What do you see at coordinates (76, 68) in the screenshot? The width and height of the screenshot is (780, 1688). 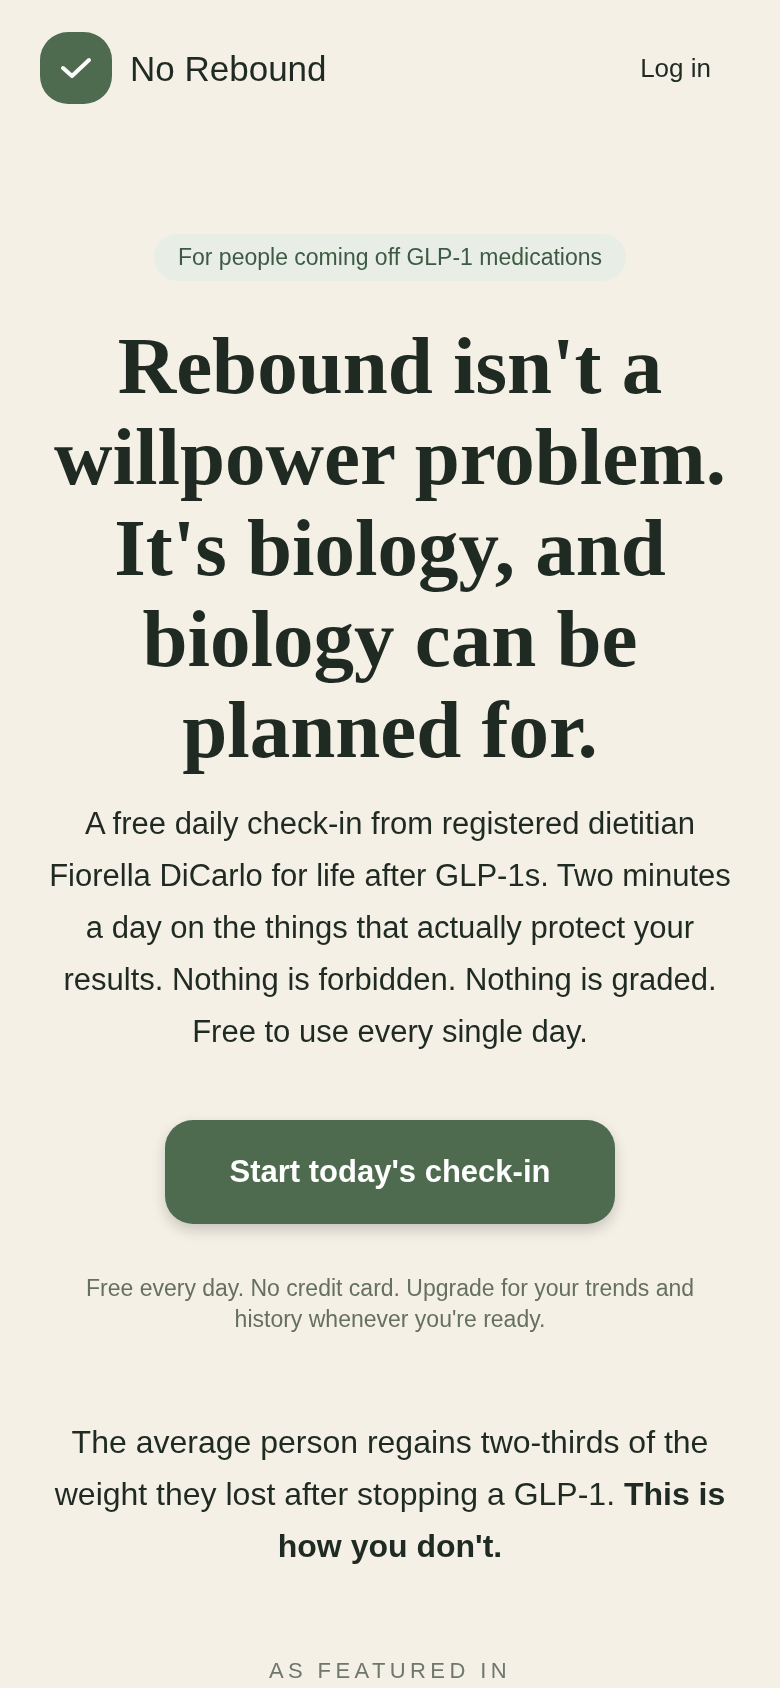 I see `logo-check-icon` at bounding box center [76, 68].